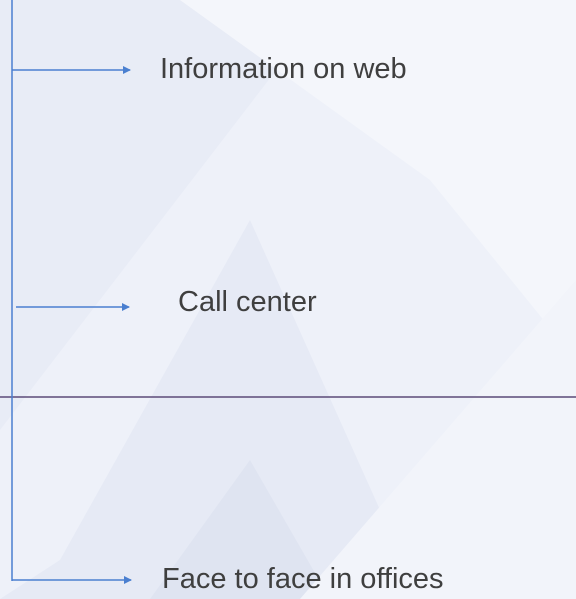 This screenshot has width=576, height=599. Describe the element at coordinates (247, 302) in the screenshot. I see `channel-label-call-center: Call center` at that location.